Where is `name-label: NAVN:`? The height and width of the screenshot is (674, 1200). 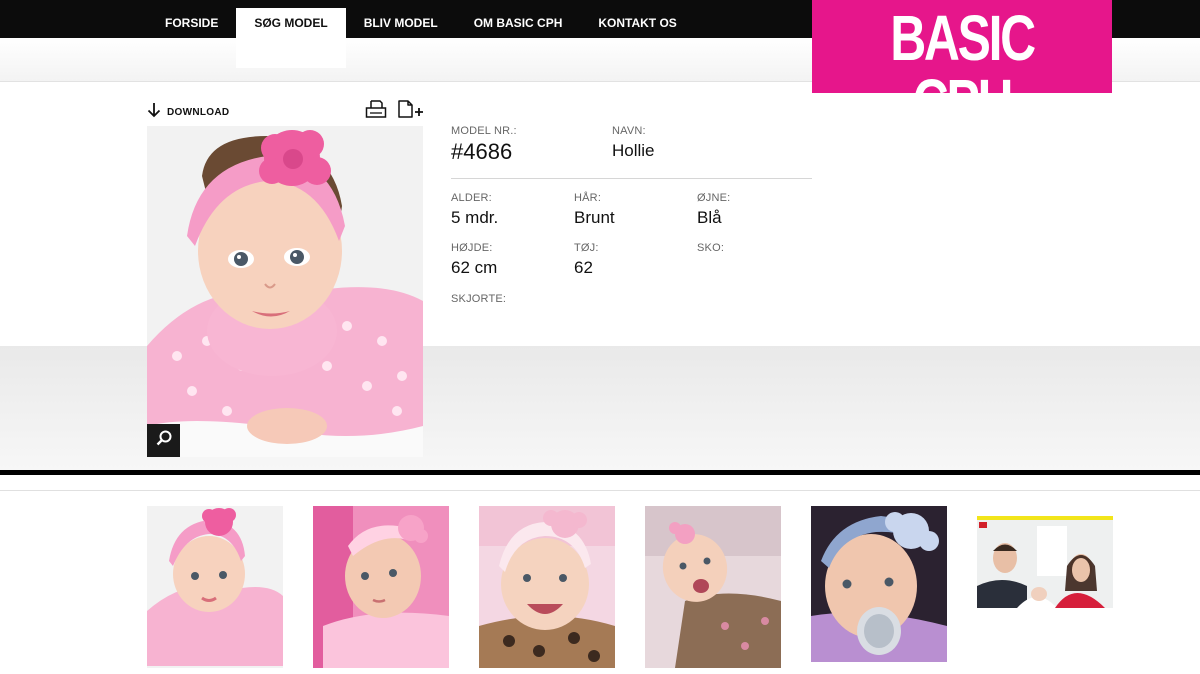 name-label: NAVN: is located at coordinates (629, 131).